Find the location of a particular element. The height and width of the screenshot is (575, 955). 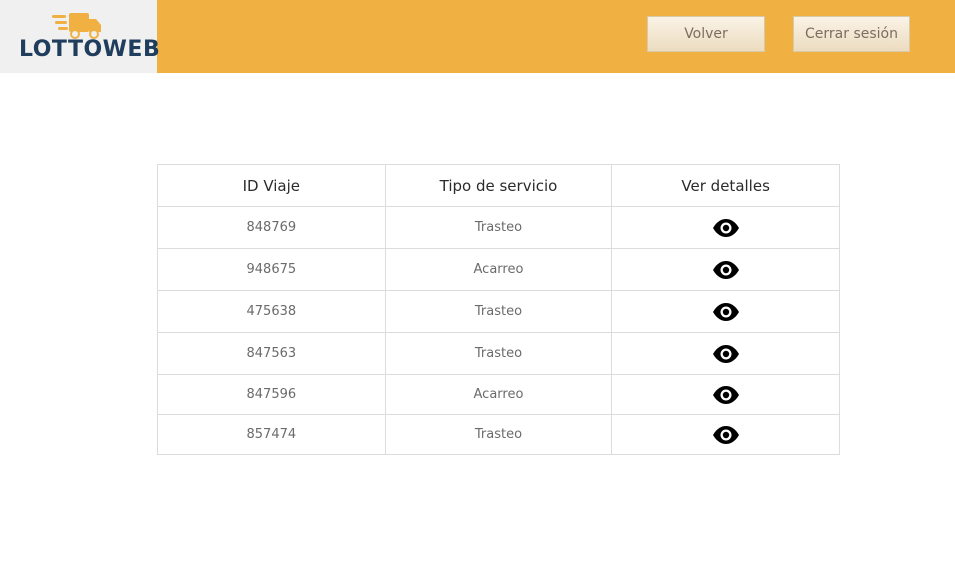

table-row: 848769 Trasteo is located at coordinates (498, 227).